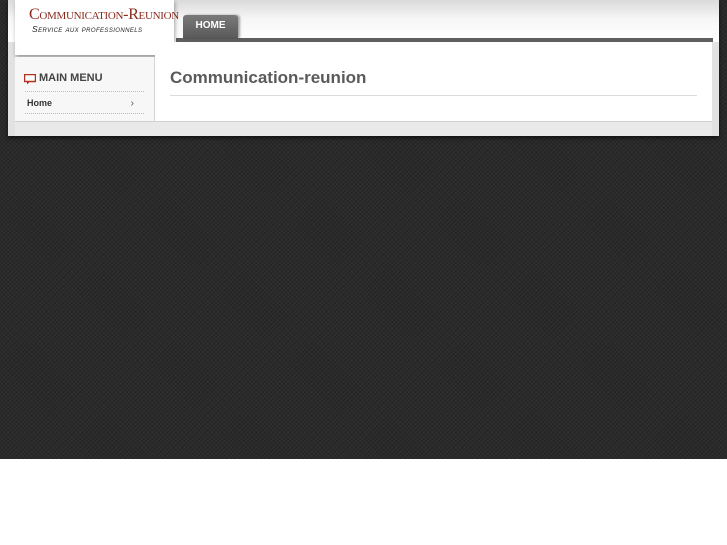 The image size is (727, 545). Describe the element at coordinates (40, 103) in the screenshot. I see `sidebar-item-label: Home` at that location.